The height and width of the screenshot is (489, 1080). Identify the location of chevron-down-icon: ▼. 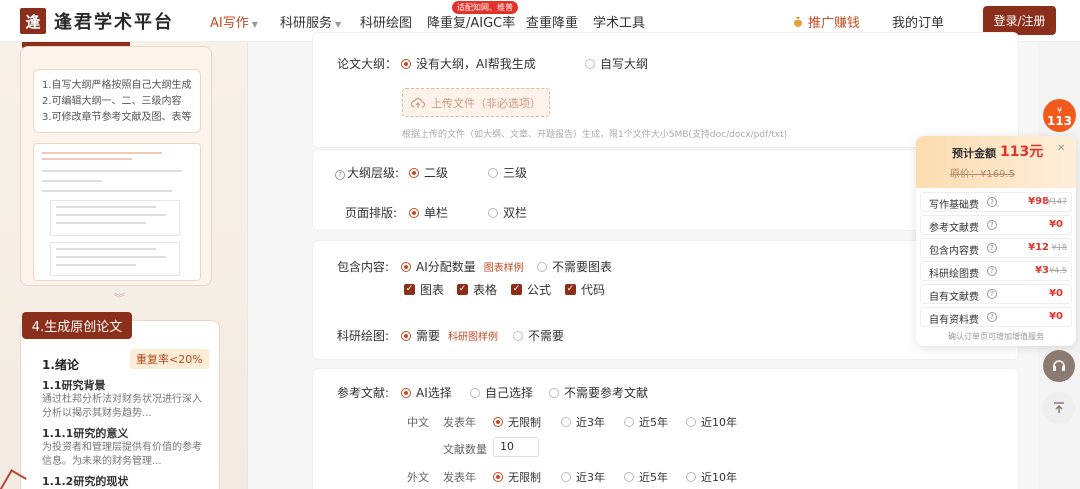
(338, 24).